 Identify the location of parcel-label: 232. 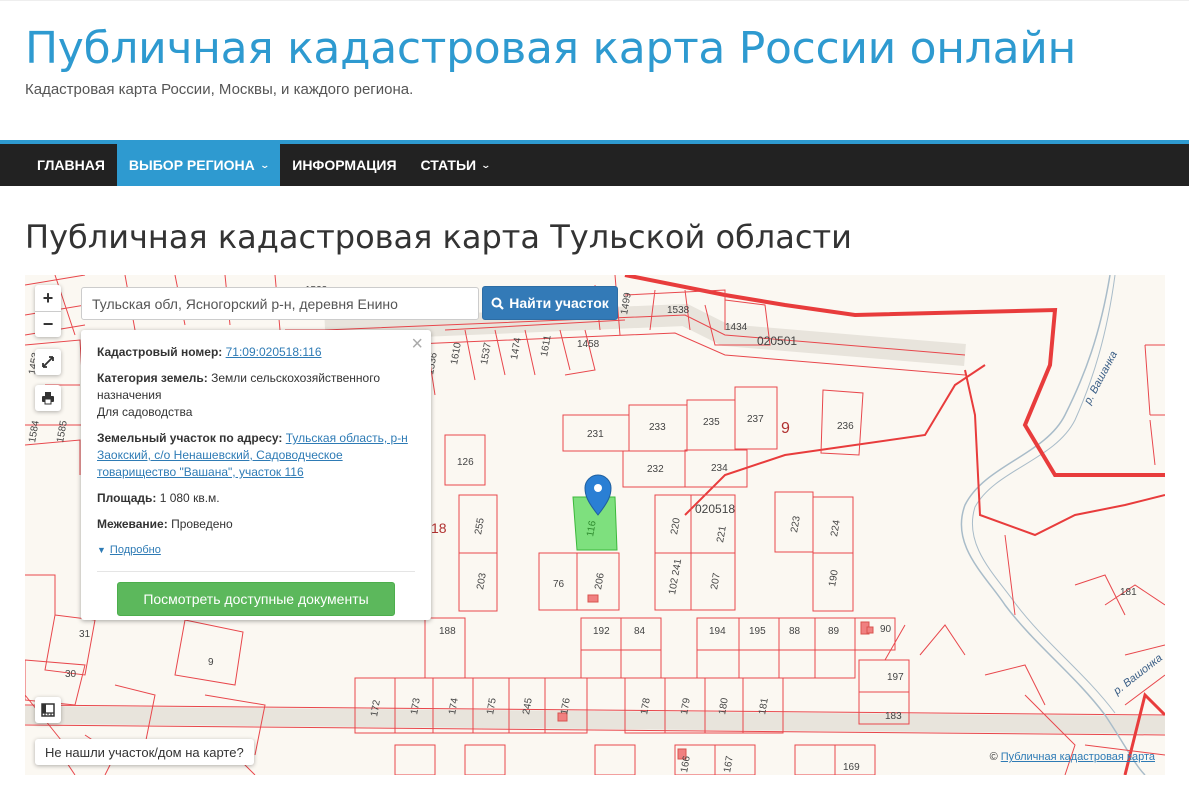
(655, 469).